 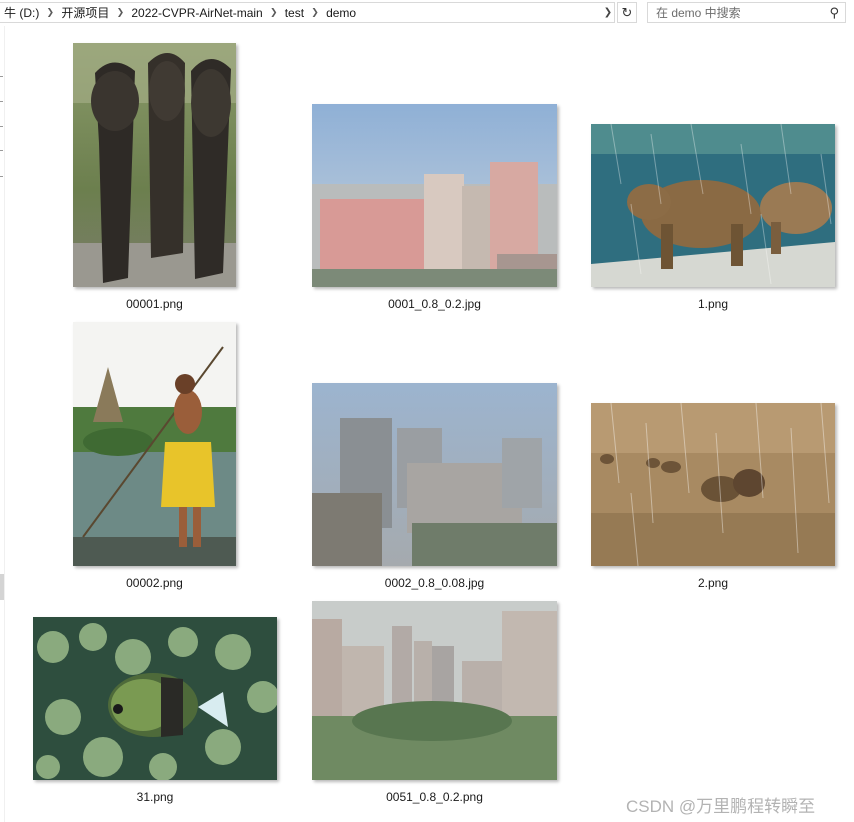 I want to click on file-name: 00001.png, so click(x=154, y=304).